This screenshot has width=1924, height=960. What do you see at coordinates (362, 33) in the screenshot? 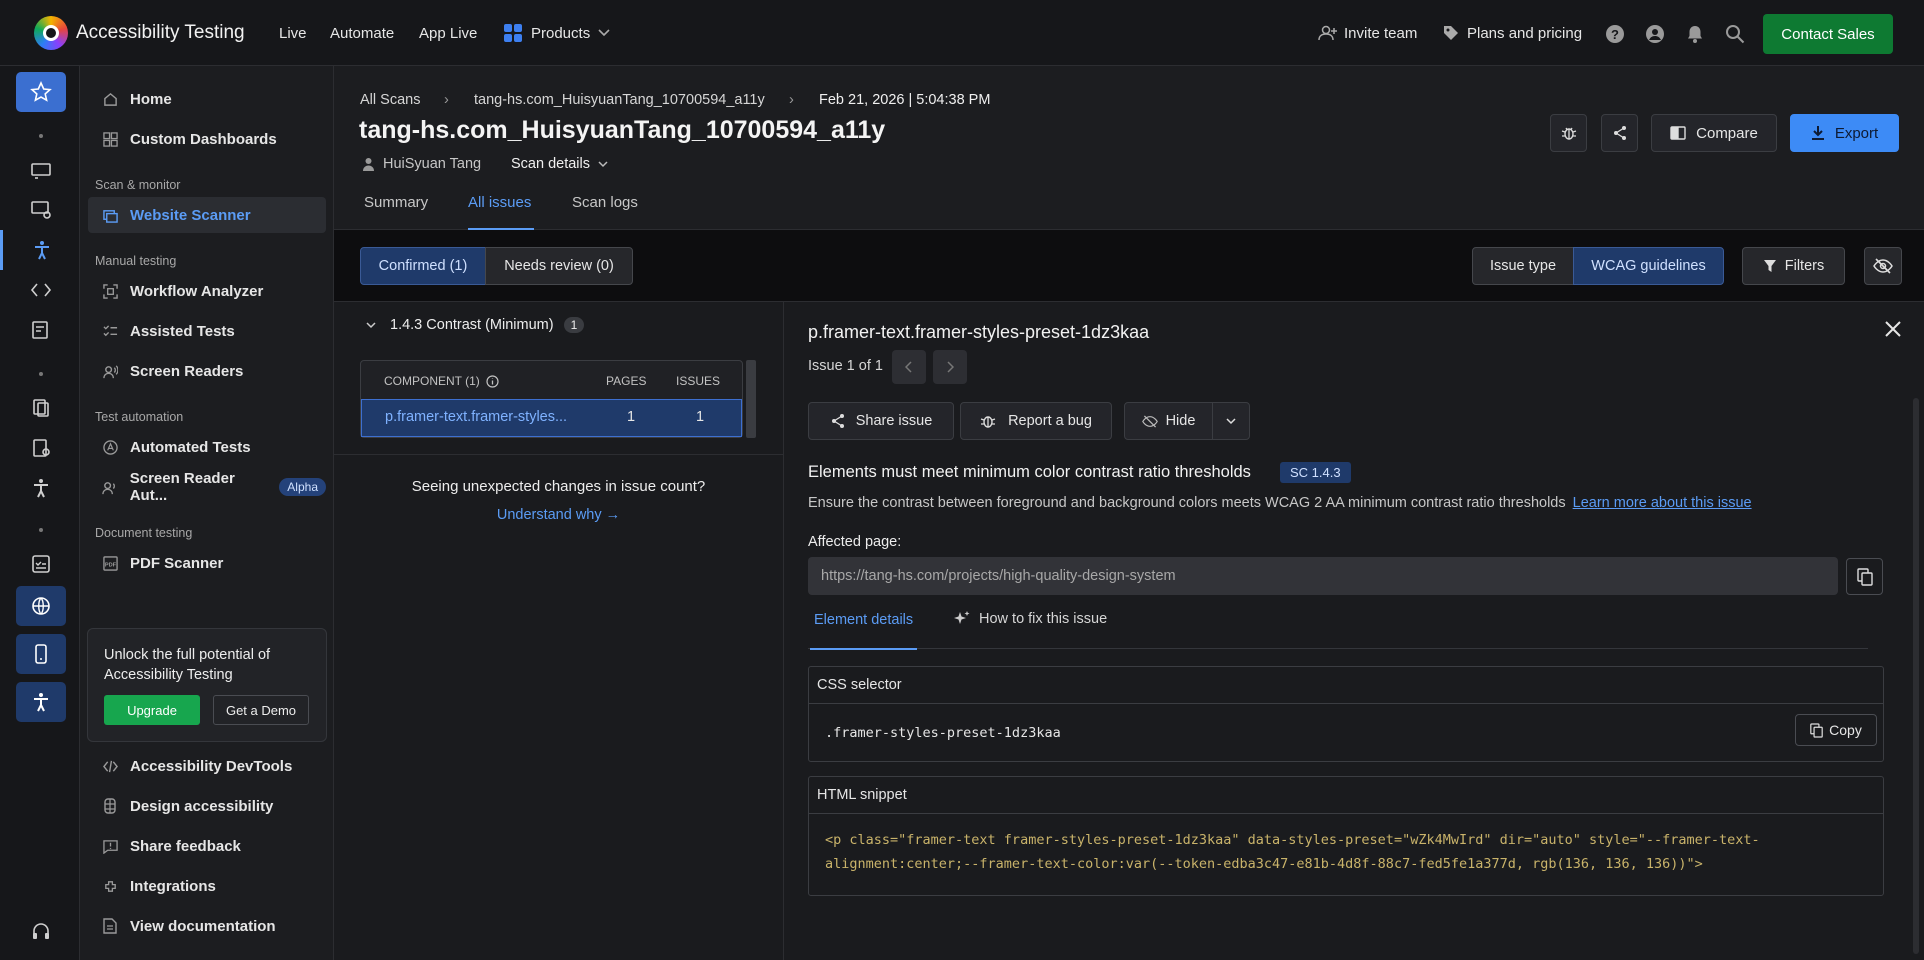
I see `nav-automate: Automate` at bounding box center [362, 33].